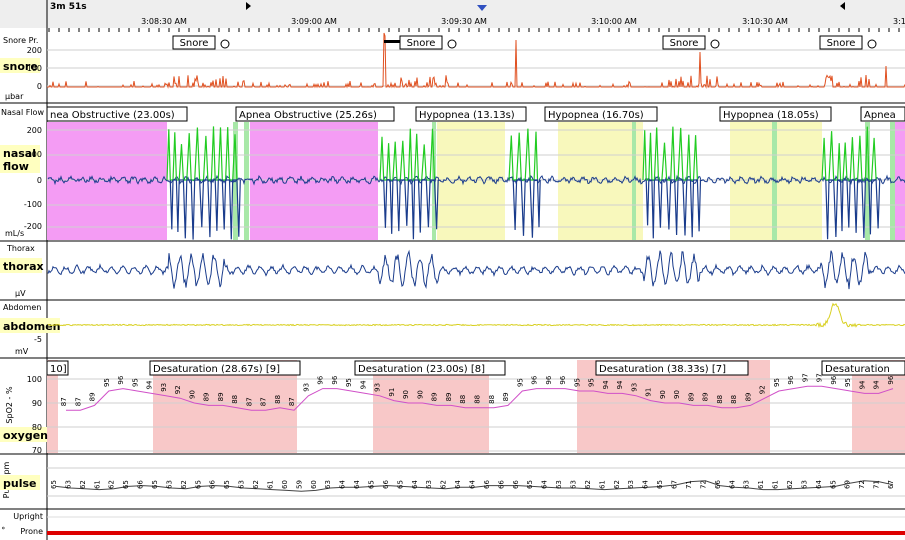 Image resolution: width=905 pixels, height=540 pixels. What do you see at coordinates (112, 115) in the screenshot?
I see `respiratory-event-label: nea Obstructive (23.00s)` at bounding box center [112, 115].